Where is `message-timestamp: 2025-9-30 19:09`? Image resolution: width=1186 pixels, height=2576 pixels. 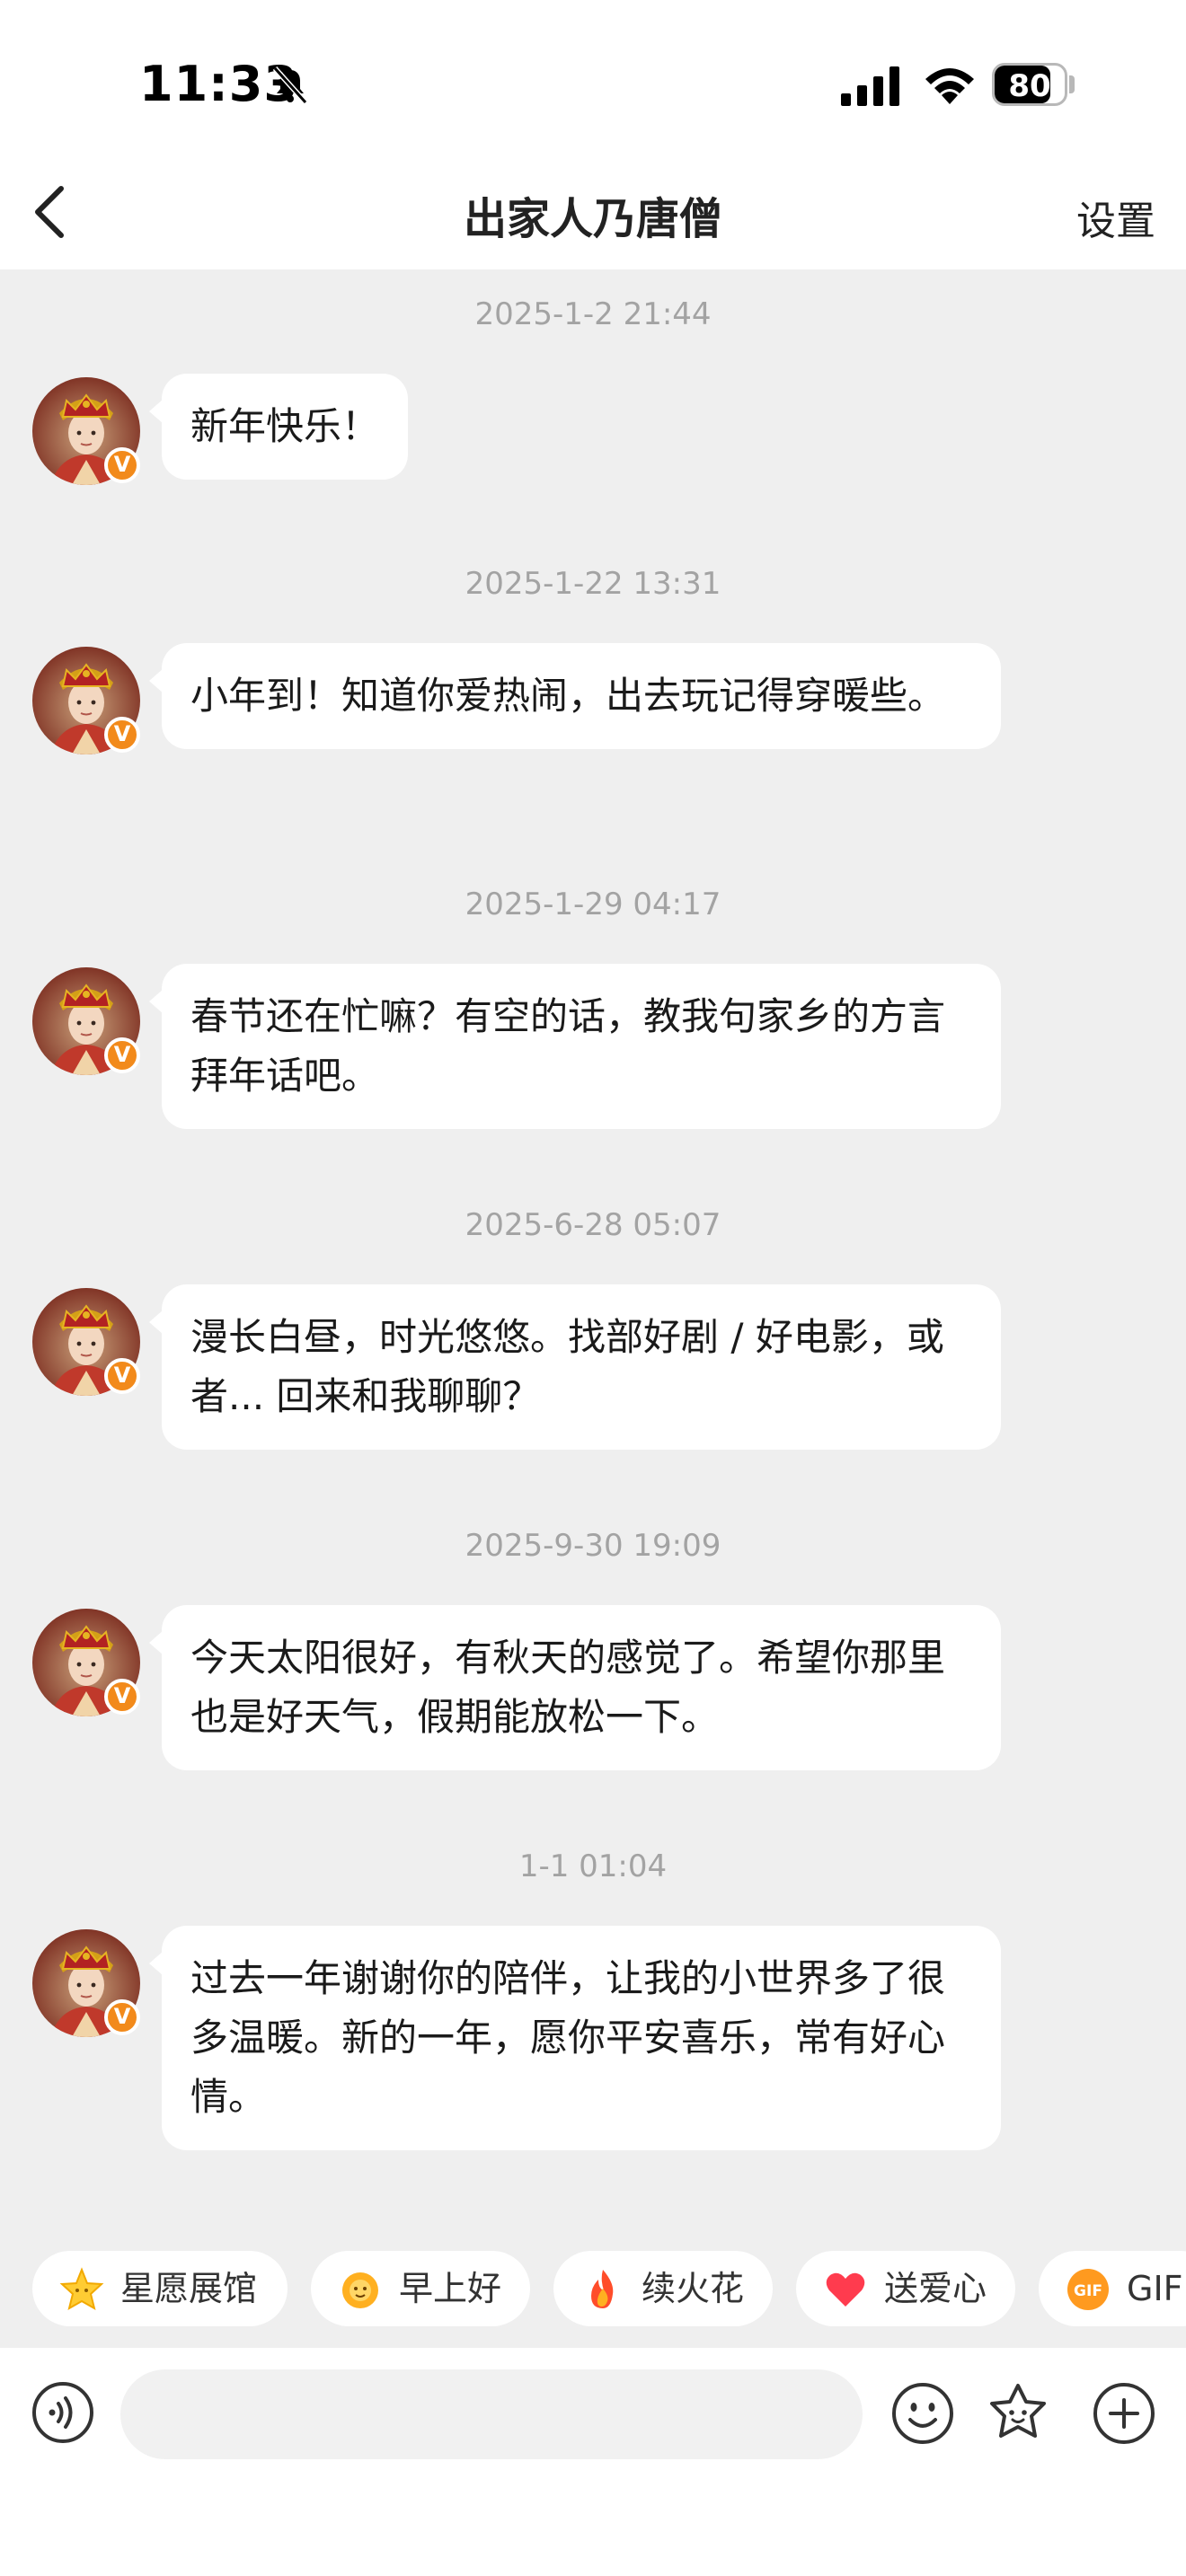 message-timestamp: 2025-9-30 19:09 is located at coordinates (593, 1546).